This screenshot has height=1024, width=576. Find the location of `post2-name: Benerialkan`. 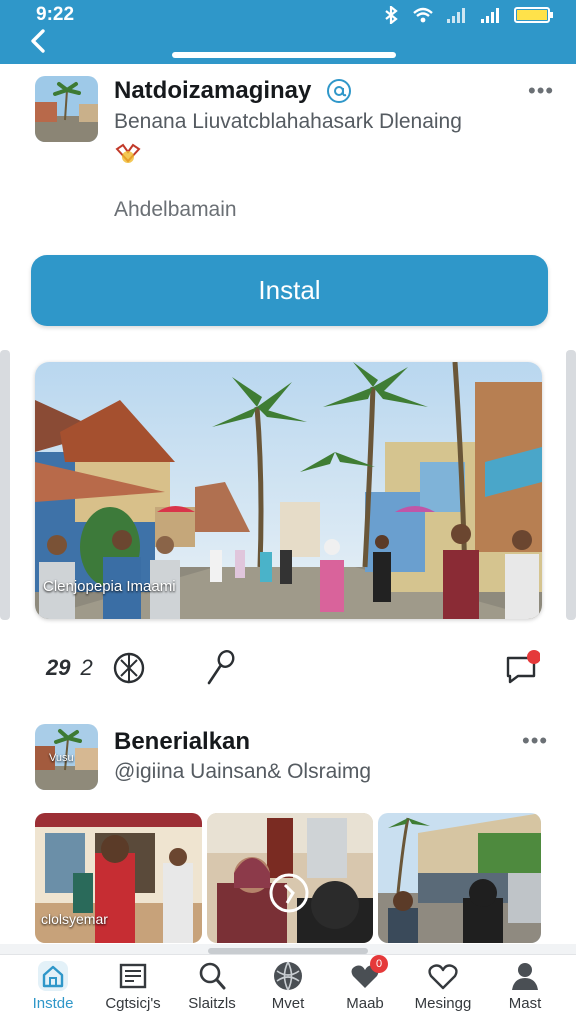

post2-name: Benerialkan is located at coordinates (182, 742).